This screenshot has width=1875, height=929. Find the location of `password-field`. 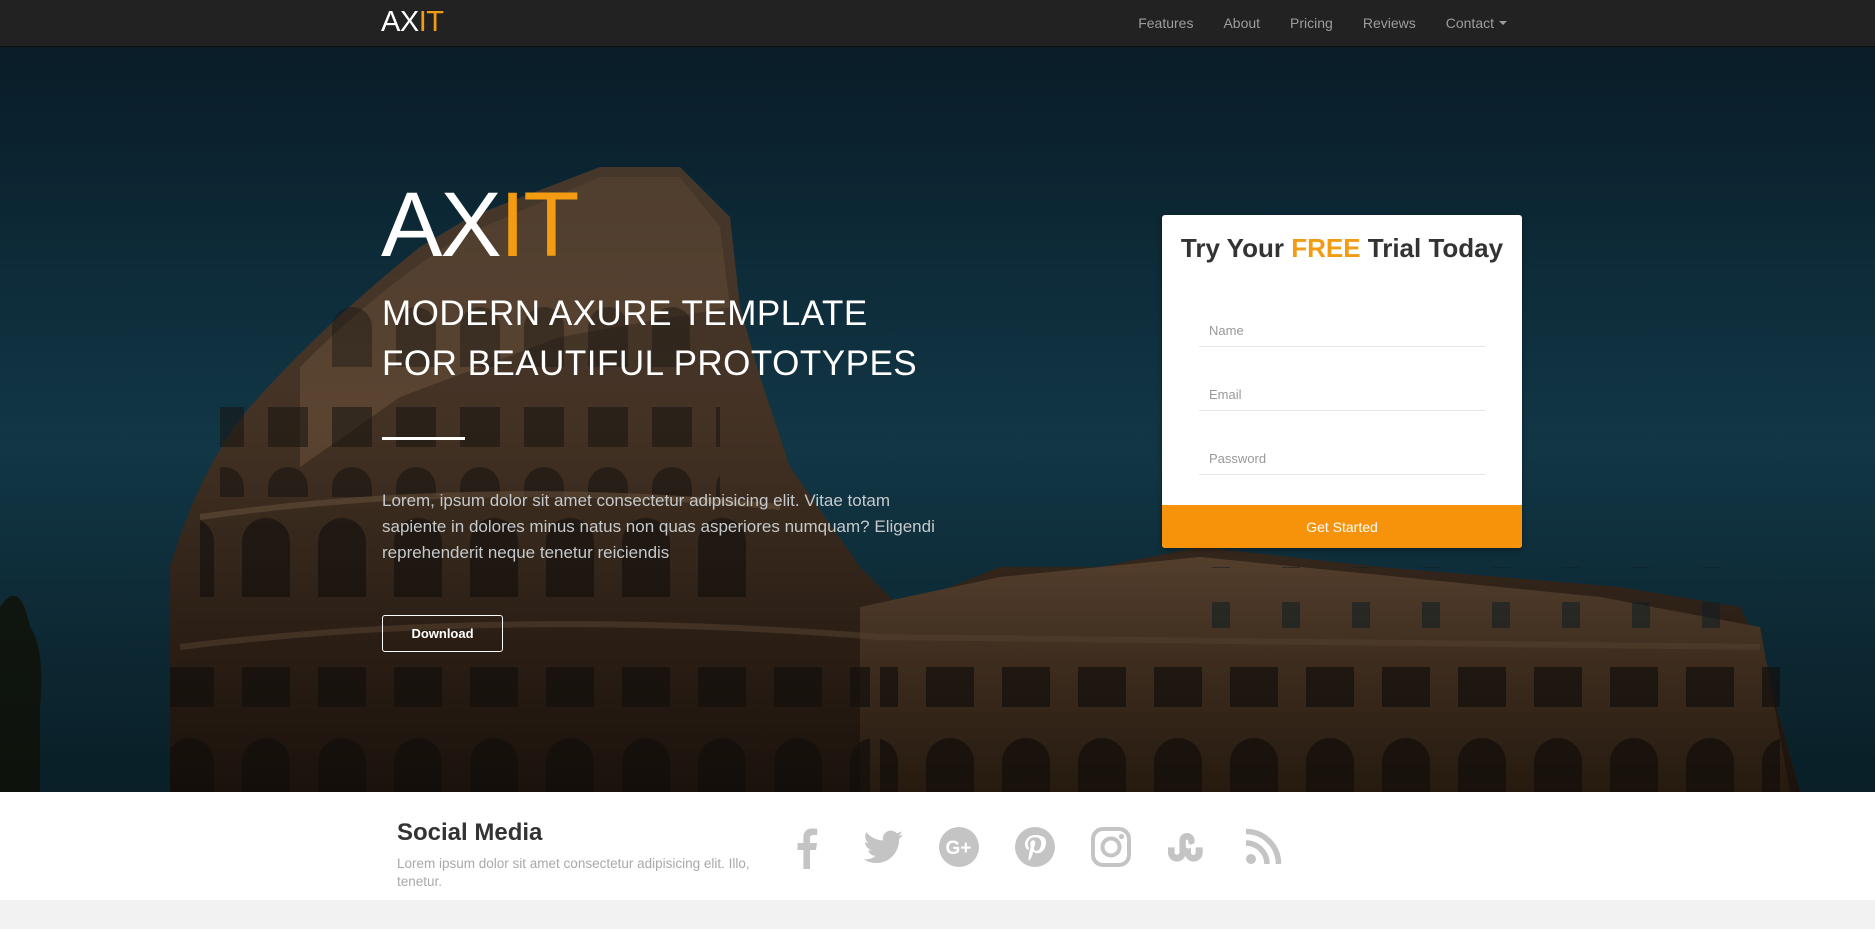

password-field is located at coordinates (1342, 458).